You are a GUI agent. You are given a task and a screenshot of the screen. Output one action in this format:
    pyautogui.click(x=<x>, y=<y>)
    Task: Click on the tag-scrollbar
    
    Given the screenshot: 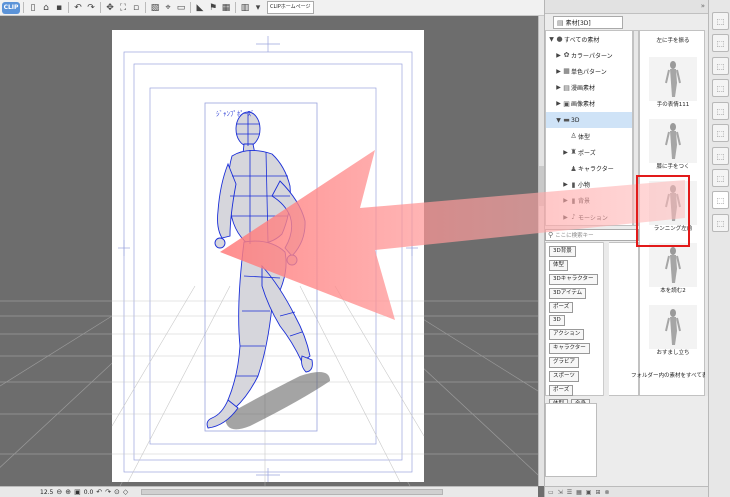 What is the action you would take?
    pyautogui.click(x=606, y=319)
    